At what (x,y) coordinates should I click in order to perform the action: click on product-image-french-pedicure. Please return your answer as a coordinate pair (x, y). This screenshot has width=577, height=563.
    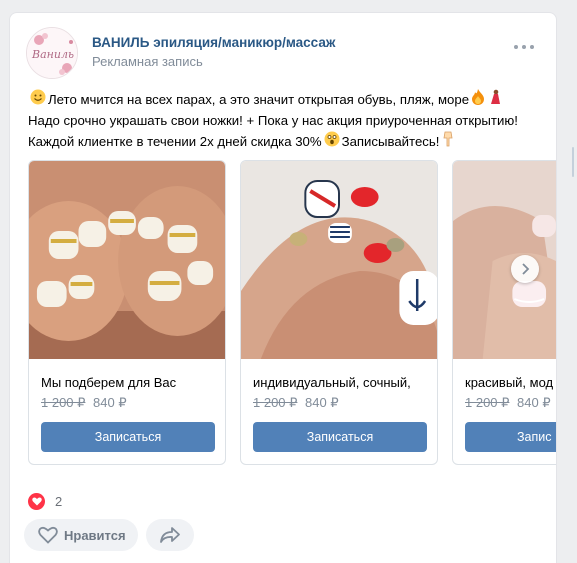
    Looking at the image, I should click on (505, 260).